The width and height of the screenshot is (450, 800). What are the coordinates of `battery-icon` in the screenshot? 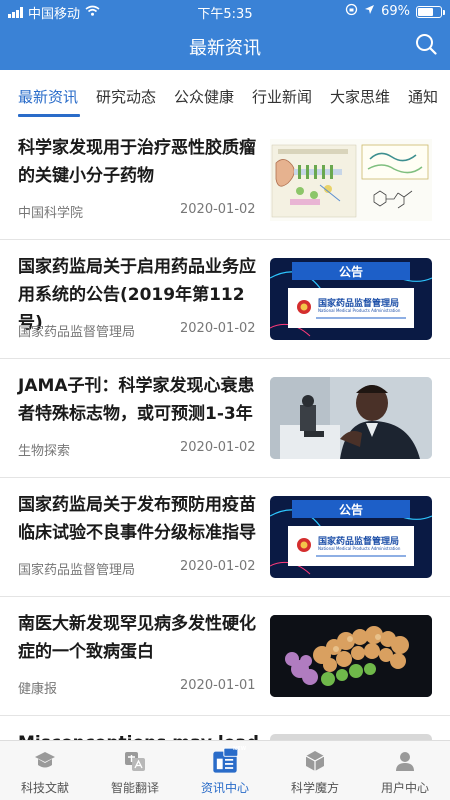 It's located at (430, 11).